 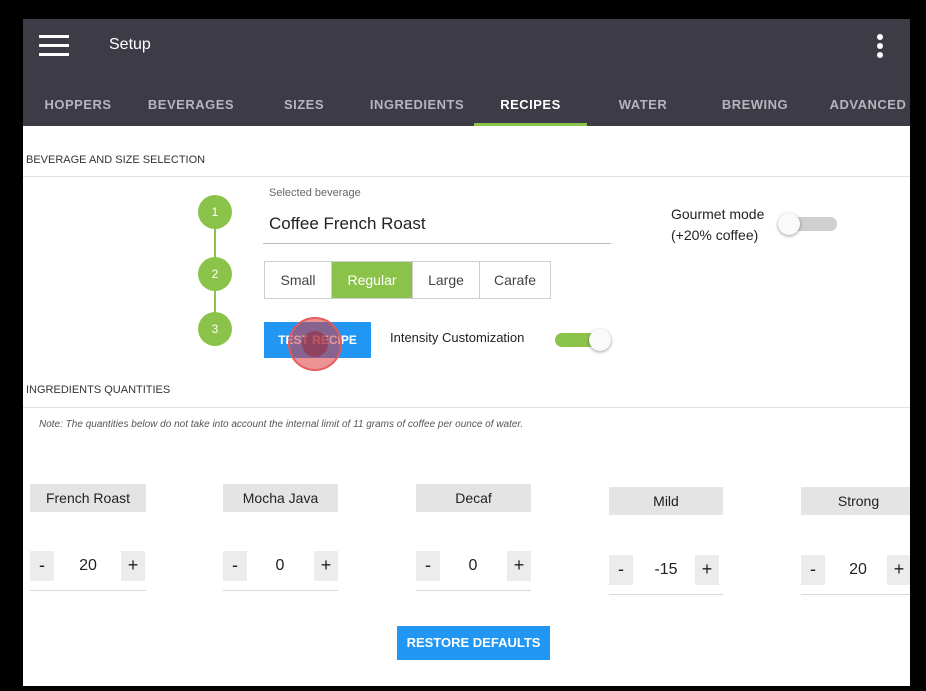 I want to click on step-2-badge: 2, so click(x=215, y=274).